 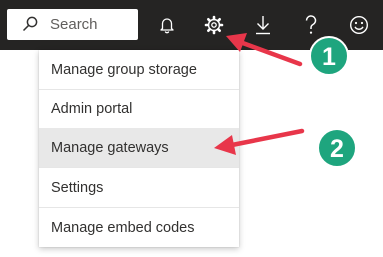 I want to click on step-1-badge: 1, so click(x=329, y=56).